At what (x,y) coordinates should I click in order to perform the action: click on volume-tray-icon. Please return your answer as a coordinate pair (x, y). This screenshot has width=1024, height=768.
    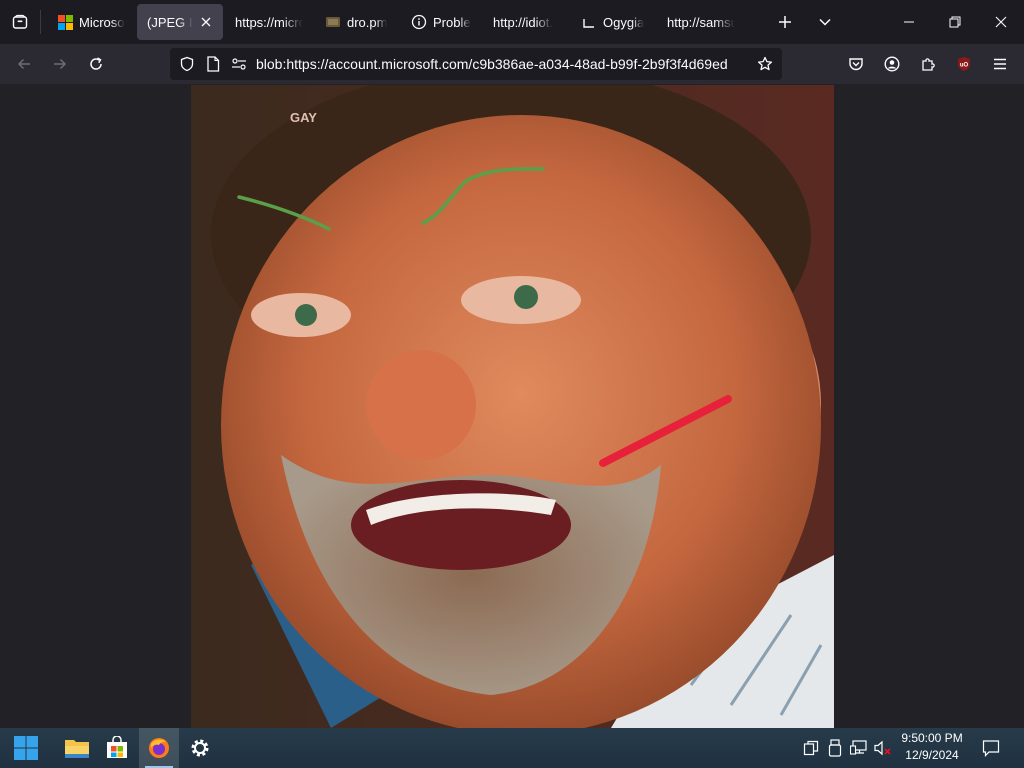
    Looking at the image, I should click on (883, 748).